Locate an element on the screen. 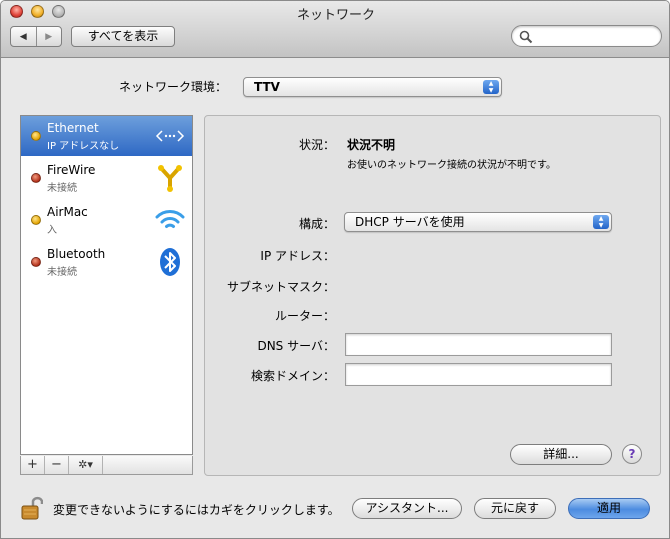 The height and width of the screenshot is (539, 670). ip-address-label: IP アドレス： is located at coordinates (297, 256).